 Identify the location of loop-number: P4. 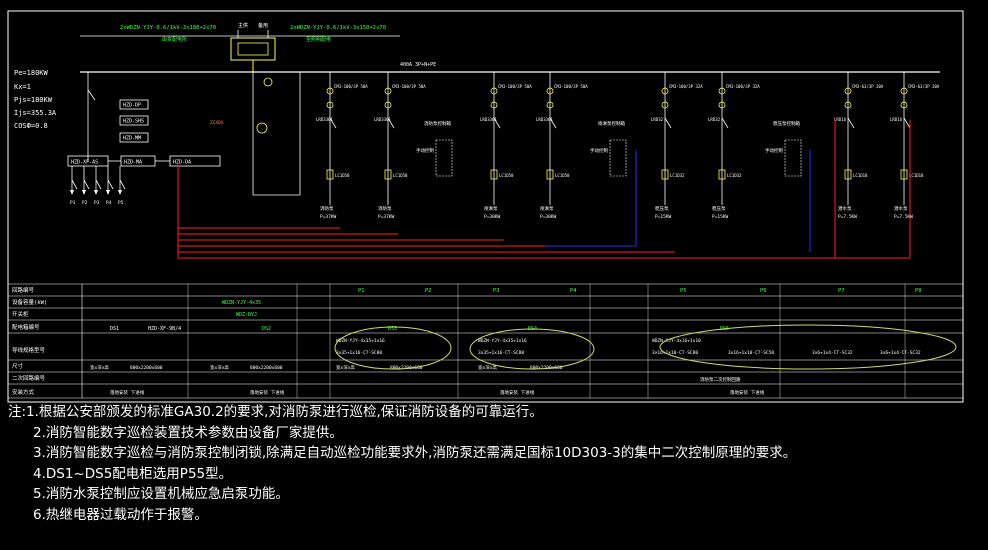
(573, 291).